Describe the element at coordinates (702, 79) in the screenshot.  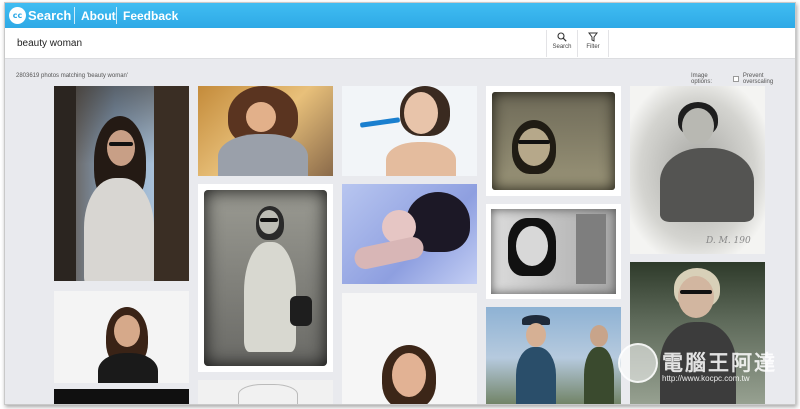
I see `image-options-label: Image options:` at that location.